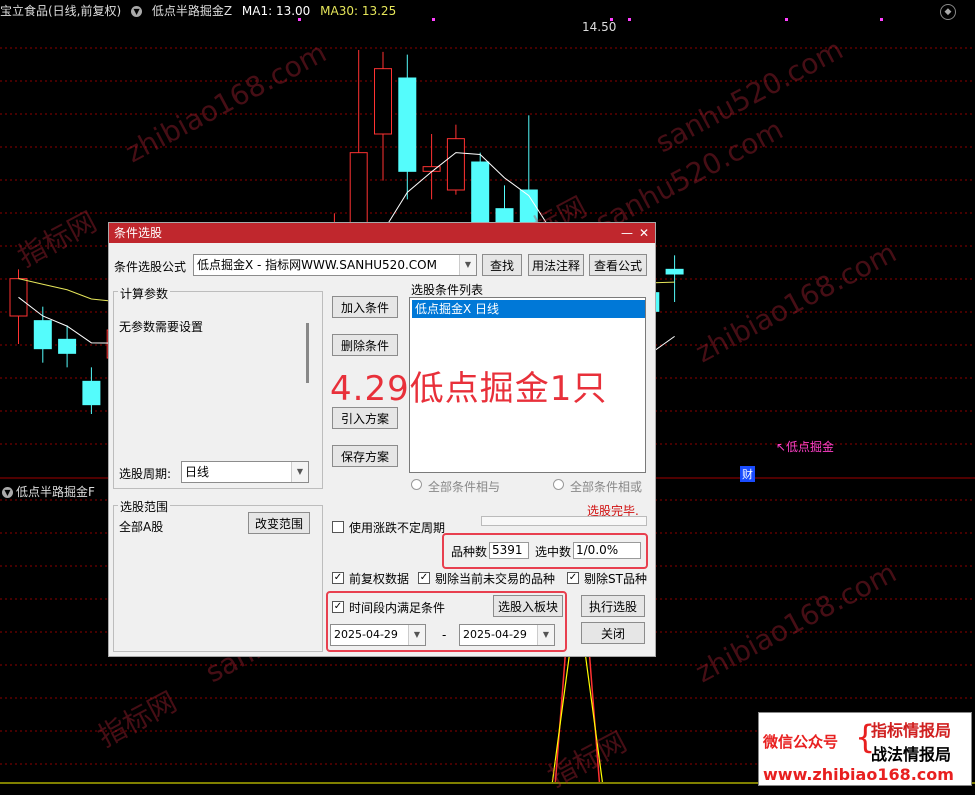  What do you see at coordinates (317, 265) in the screenshot?
I see `formula-value: 低点掘金X - 指标网WWW.SANHU520.COM` at bounding box center [317, 265].